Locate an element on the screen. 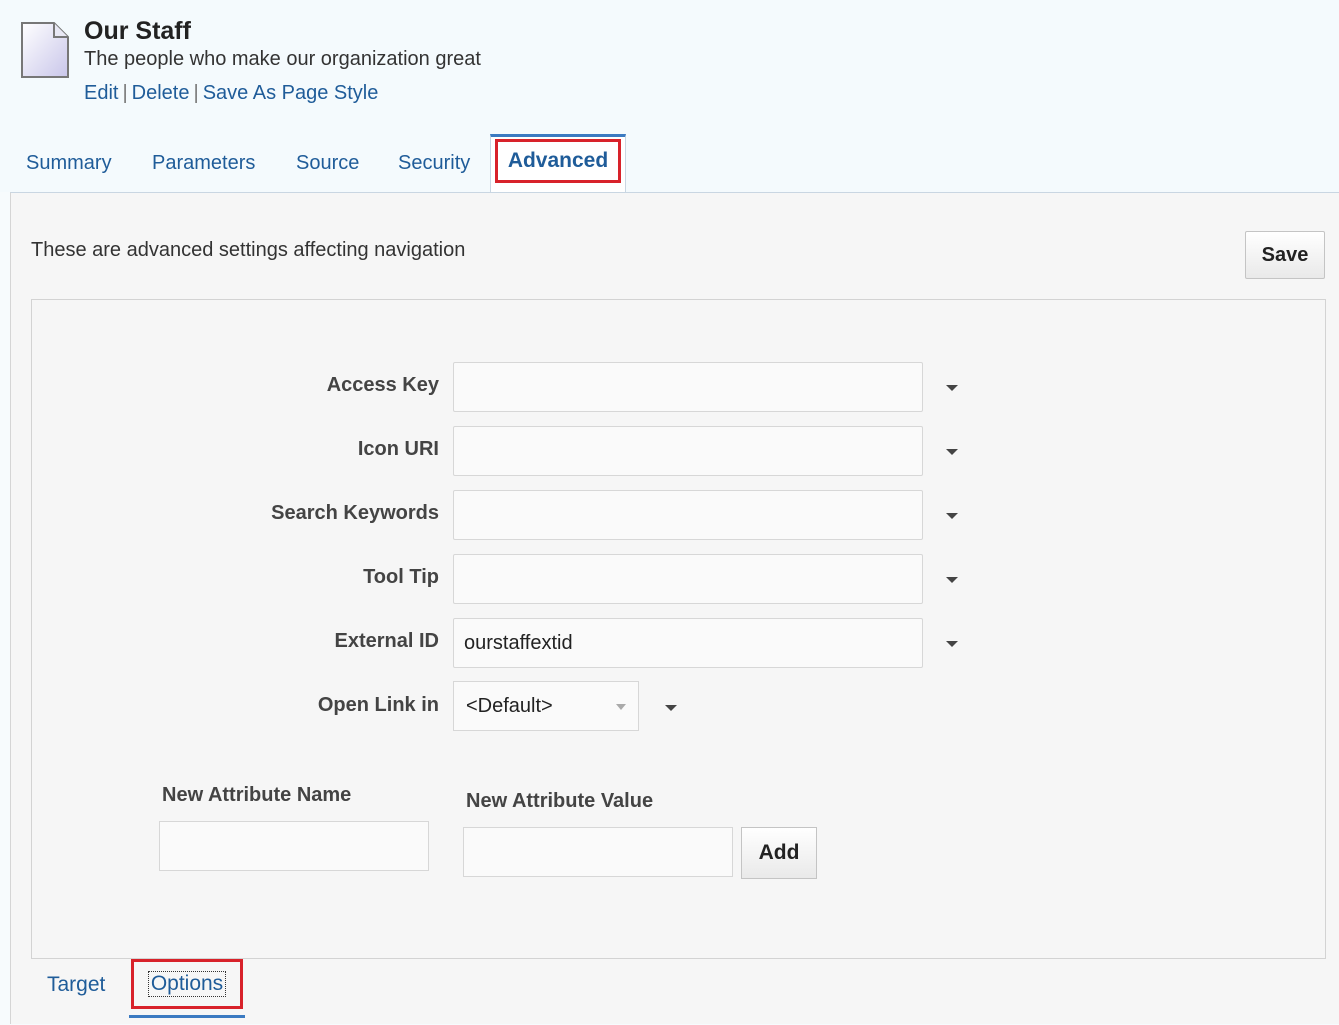 The height and width of the screenshot is (1025, 1339). tab-source: Source is located at coordinates (327, 163).